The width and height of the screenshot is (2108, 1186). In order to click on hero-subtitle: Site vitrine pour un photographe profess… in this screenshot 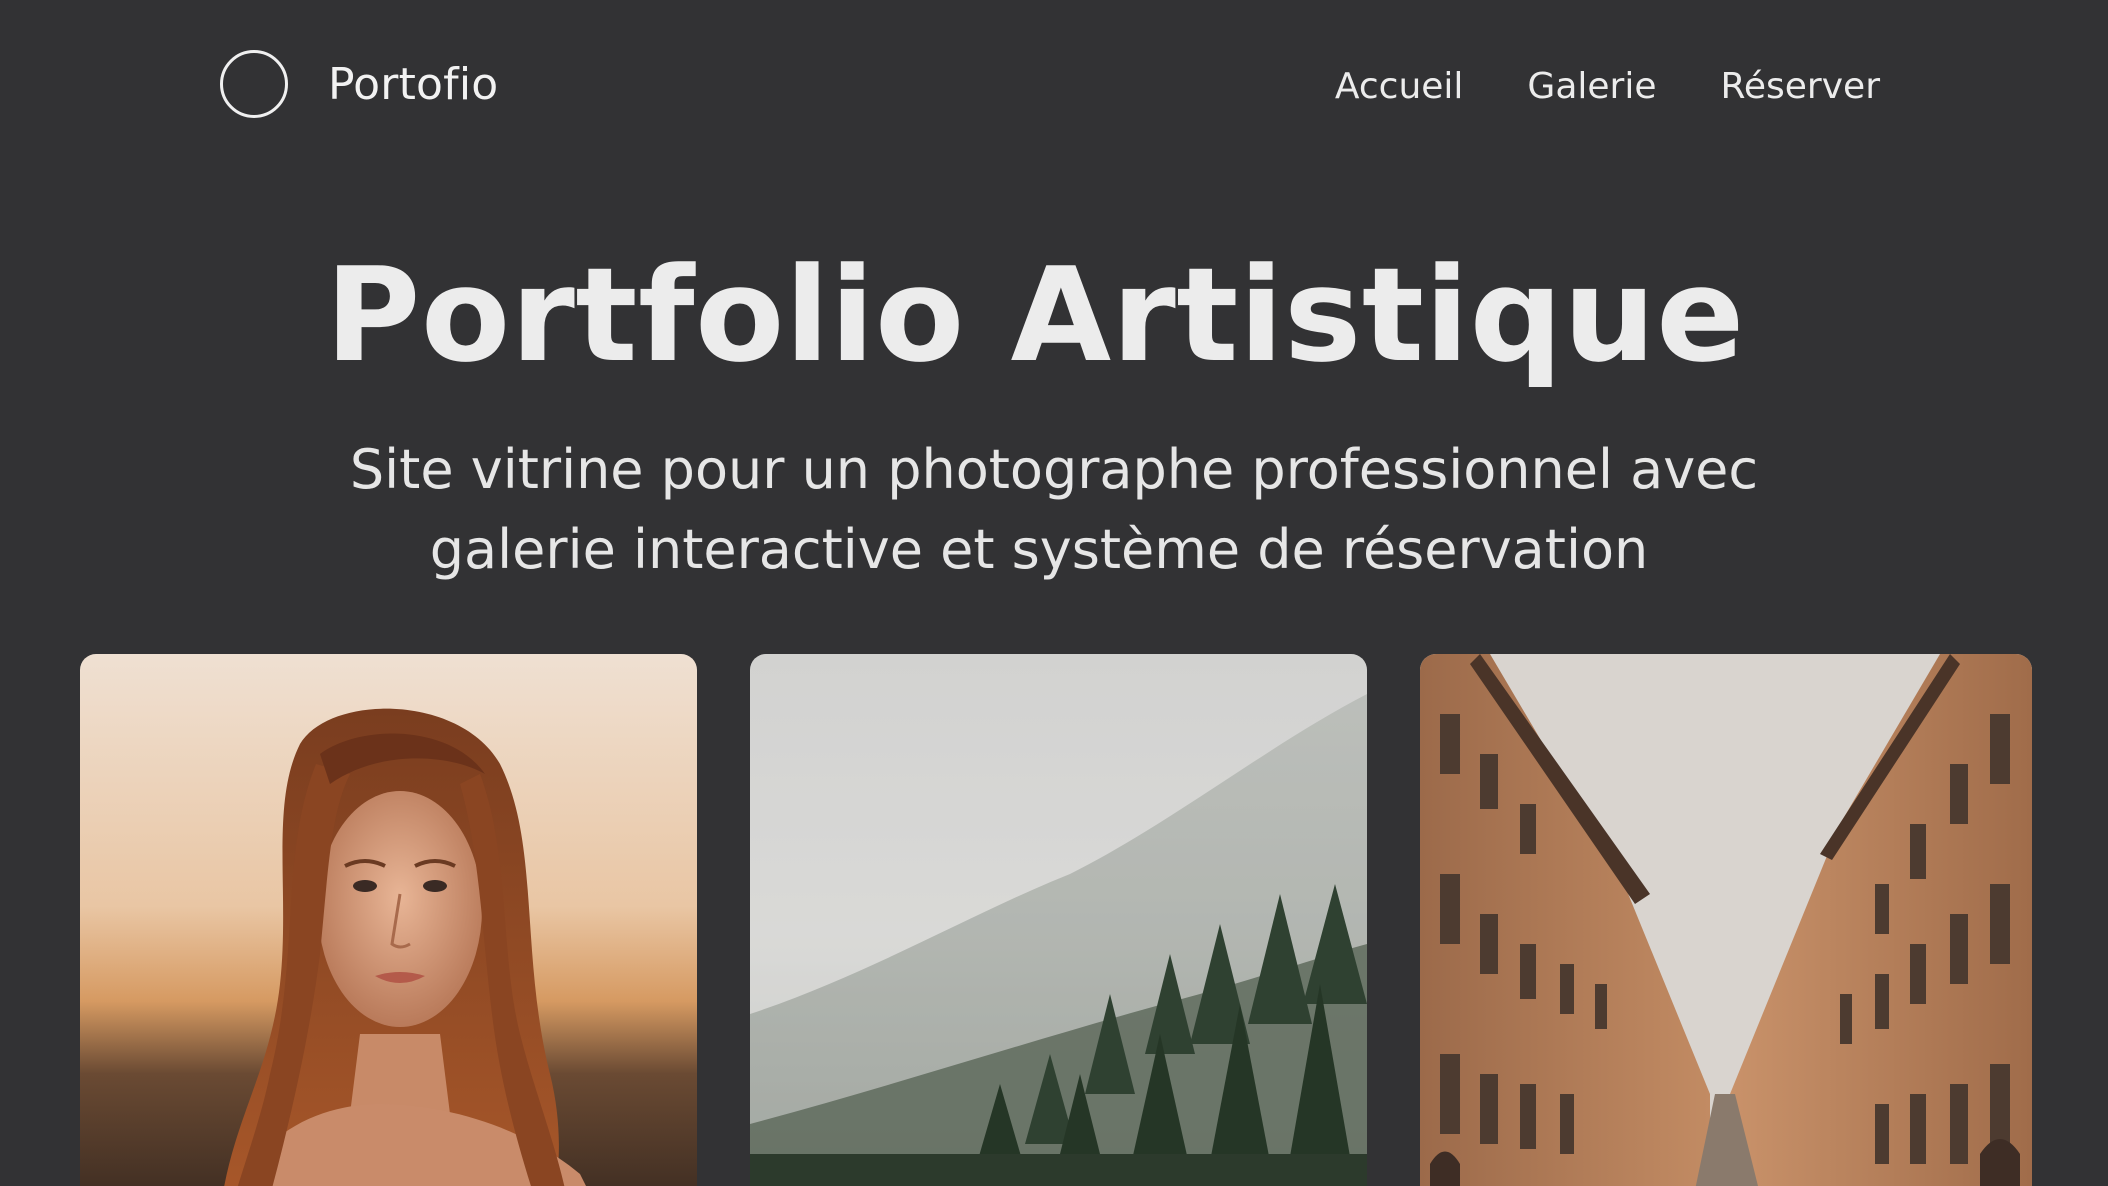, I will do `click(1054, 510)`.